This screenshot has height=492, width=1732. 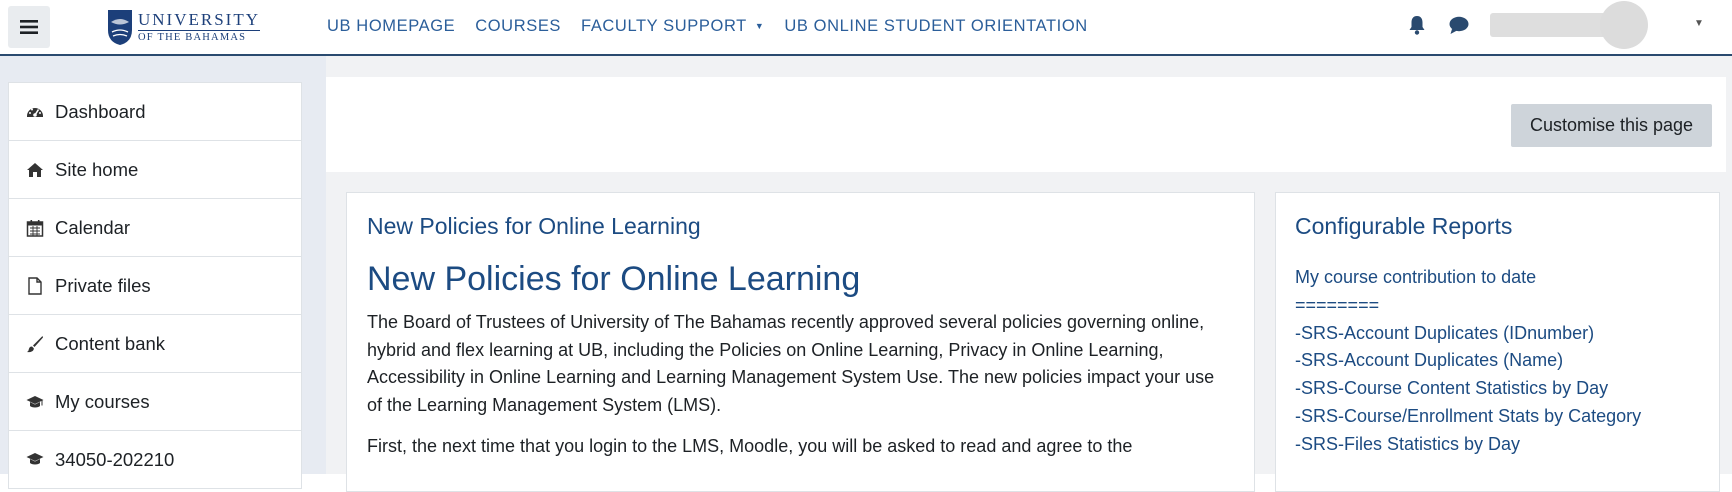 I want to click on drawer-item-label: Site home, so click(x=97, y=169).